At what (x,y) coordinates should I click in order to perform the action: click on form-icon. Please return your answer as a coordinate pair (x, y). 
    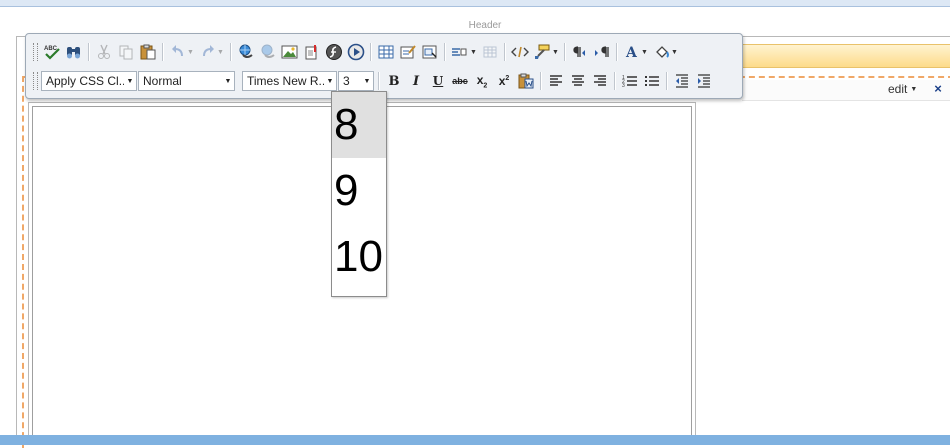
    Looking at the image, I should click on (408, 52).